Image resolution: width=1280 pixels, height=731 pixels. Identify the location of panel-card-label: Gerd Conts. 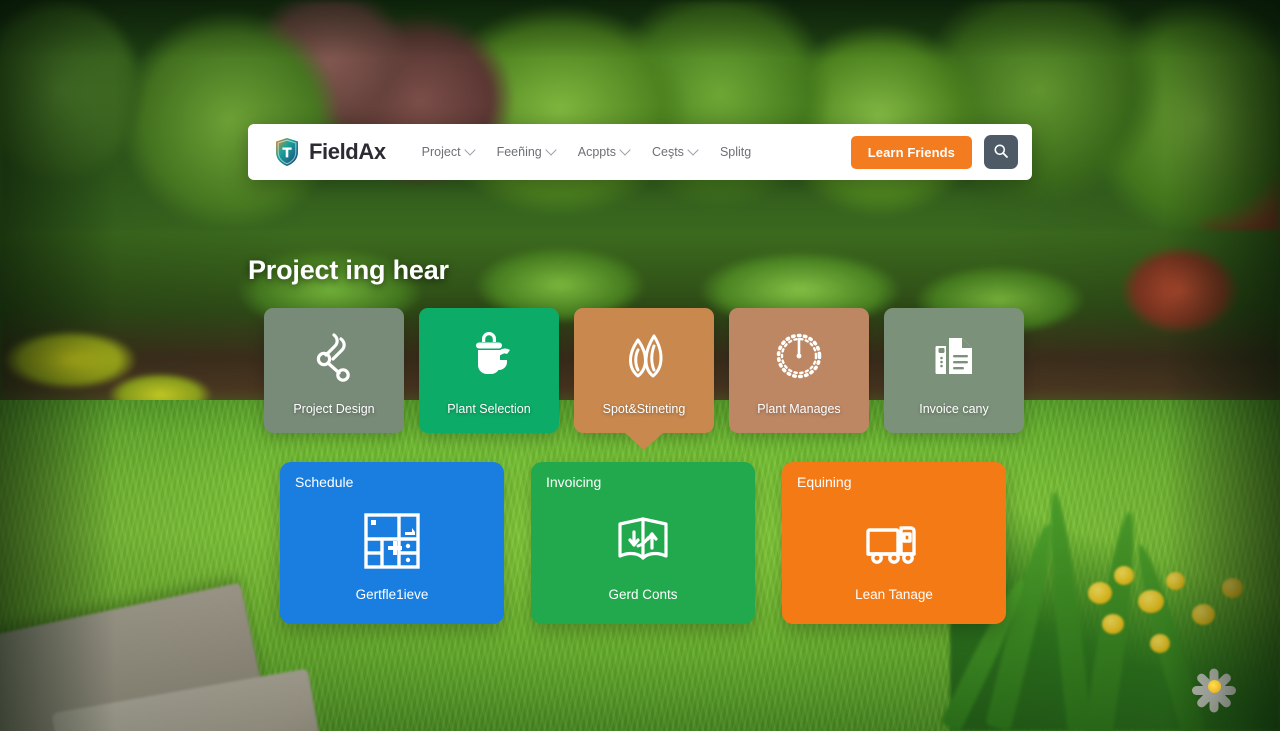
(643, 594).